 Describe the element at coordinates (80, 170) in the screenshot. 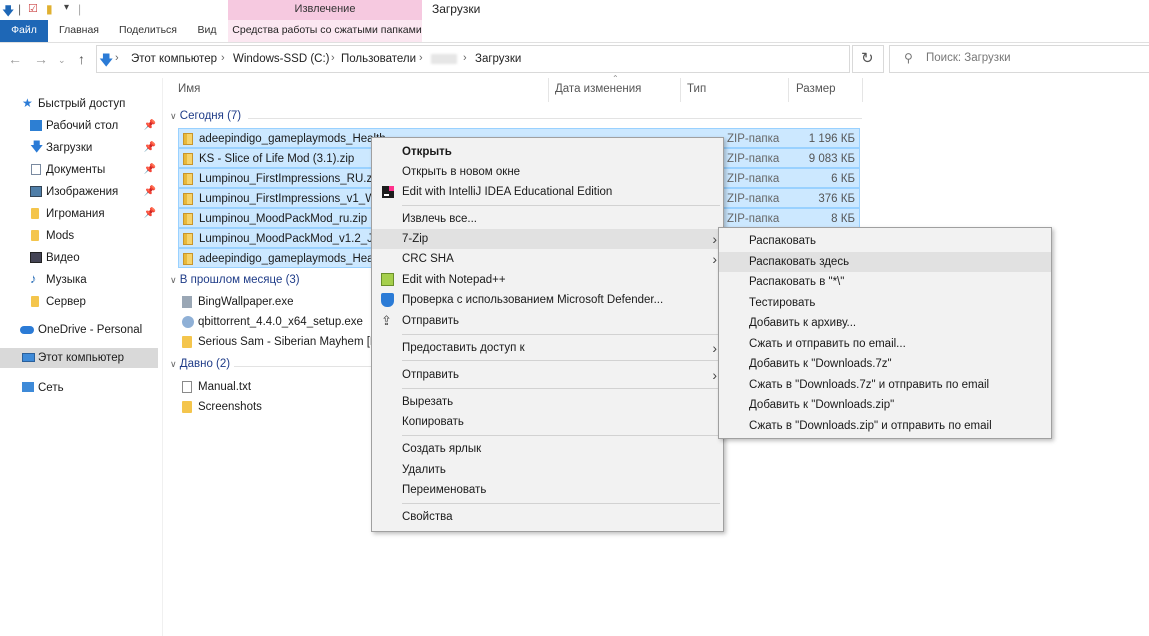

I see `sidebar-item-documents: Документы 📌` at that location.